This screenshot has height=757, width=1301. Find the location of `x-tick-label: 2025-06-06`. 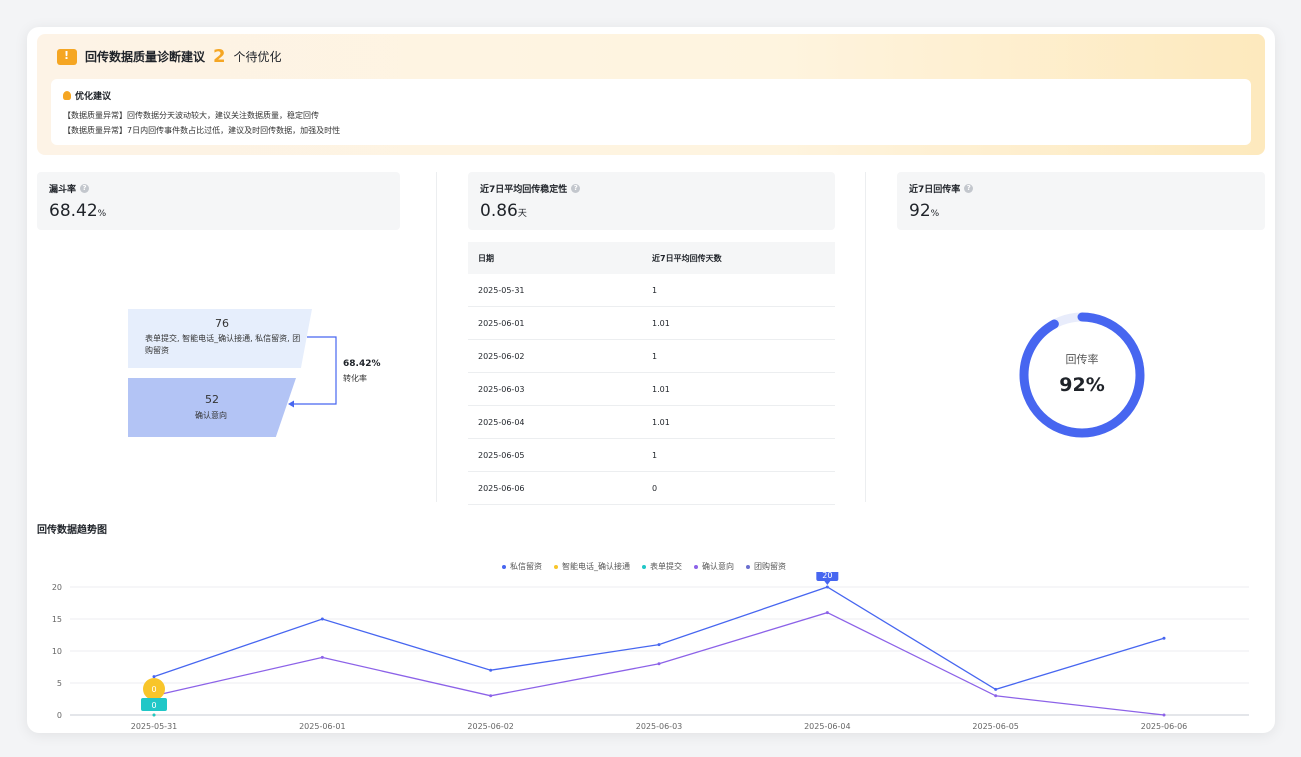

x-tick-label: 2025-06-06 is located at coordinates (1164, 726).